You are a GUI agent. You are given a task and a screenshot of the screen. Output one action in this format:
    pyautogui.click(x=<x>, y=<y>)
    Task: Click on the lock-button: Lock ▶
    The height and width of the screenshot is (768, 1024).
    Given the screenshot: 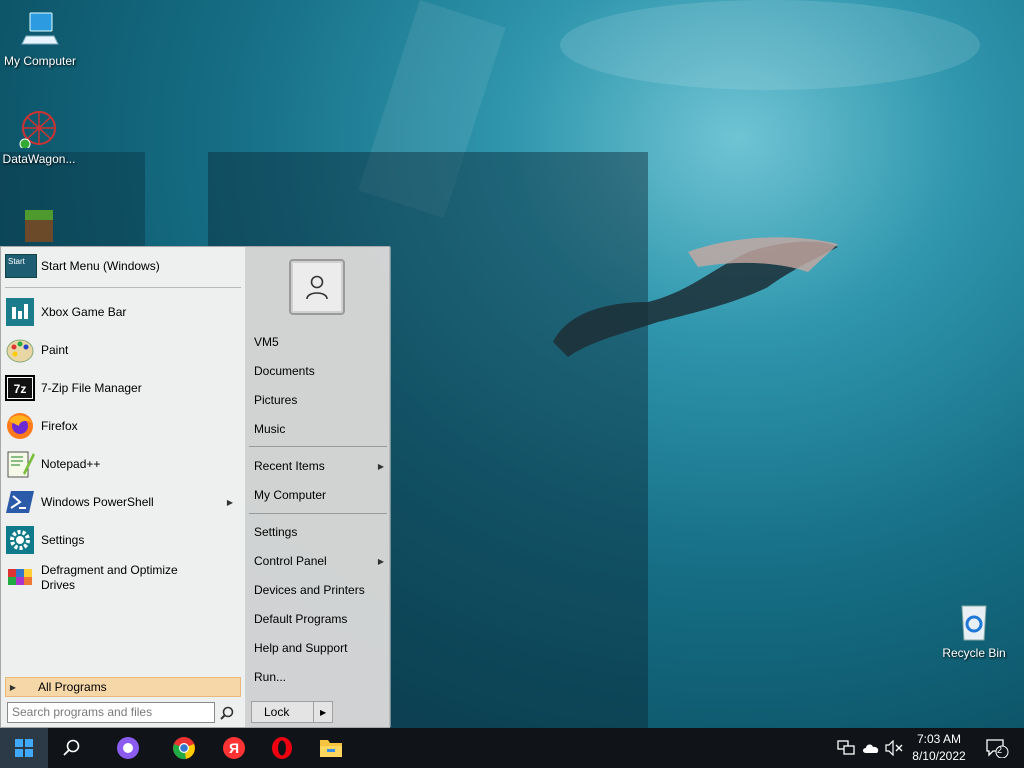 What is the action you would take?
    pyautogui.click(x=292, y=712)
    